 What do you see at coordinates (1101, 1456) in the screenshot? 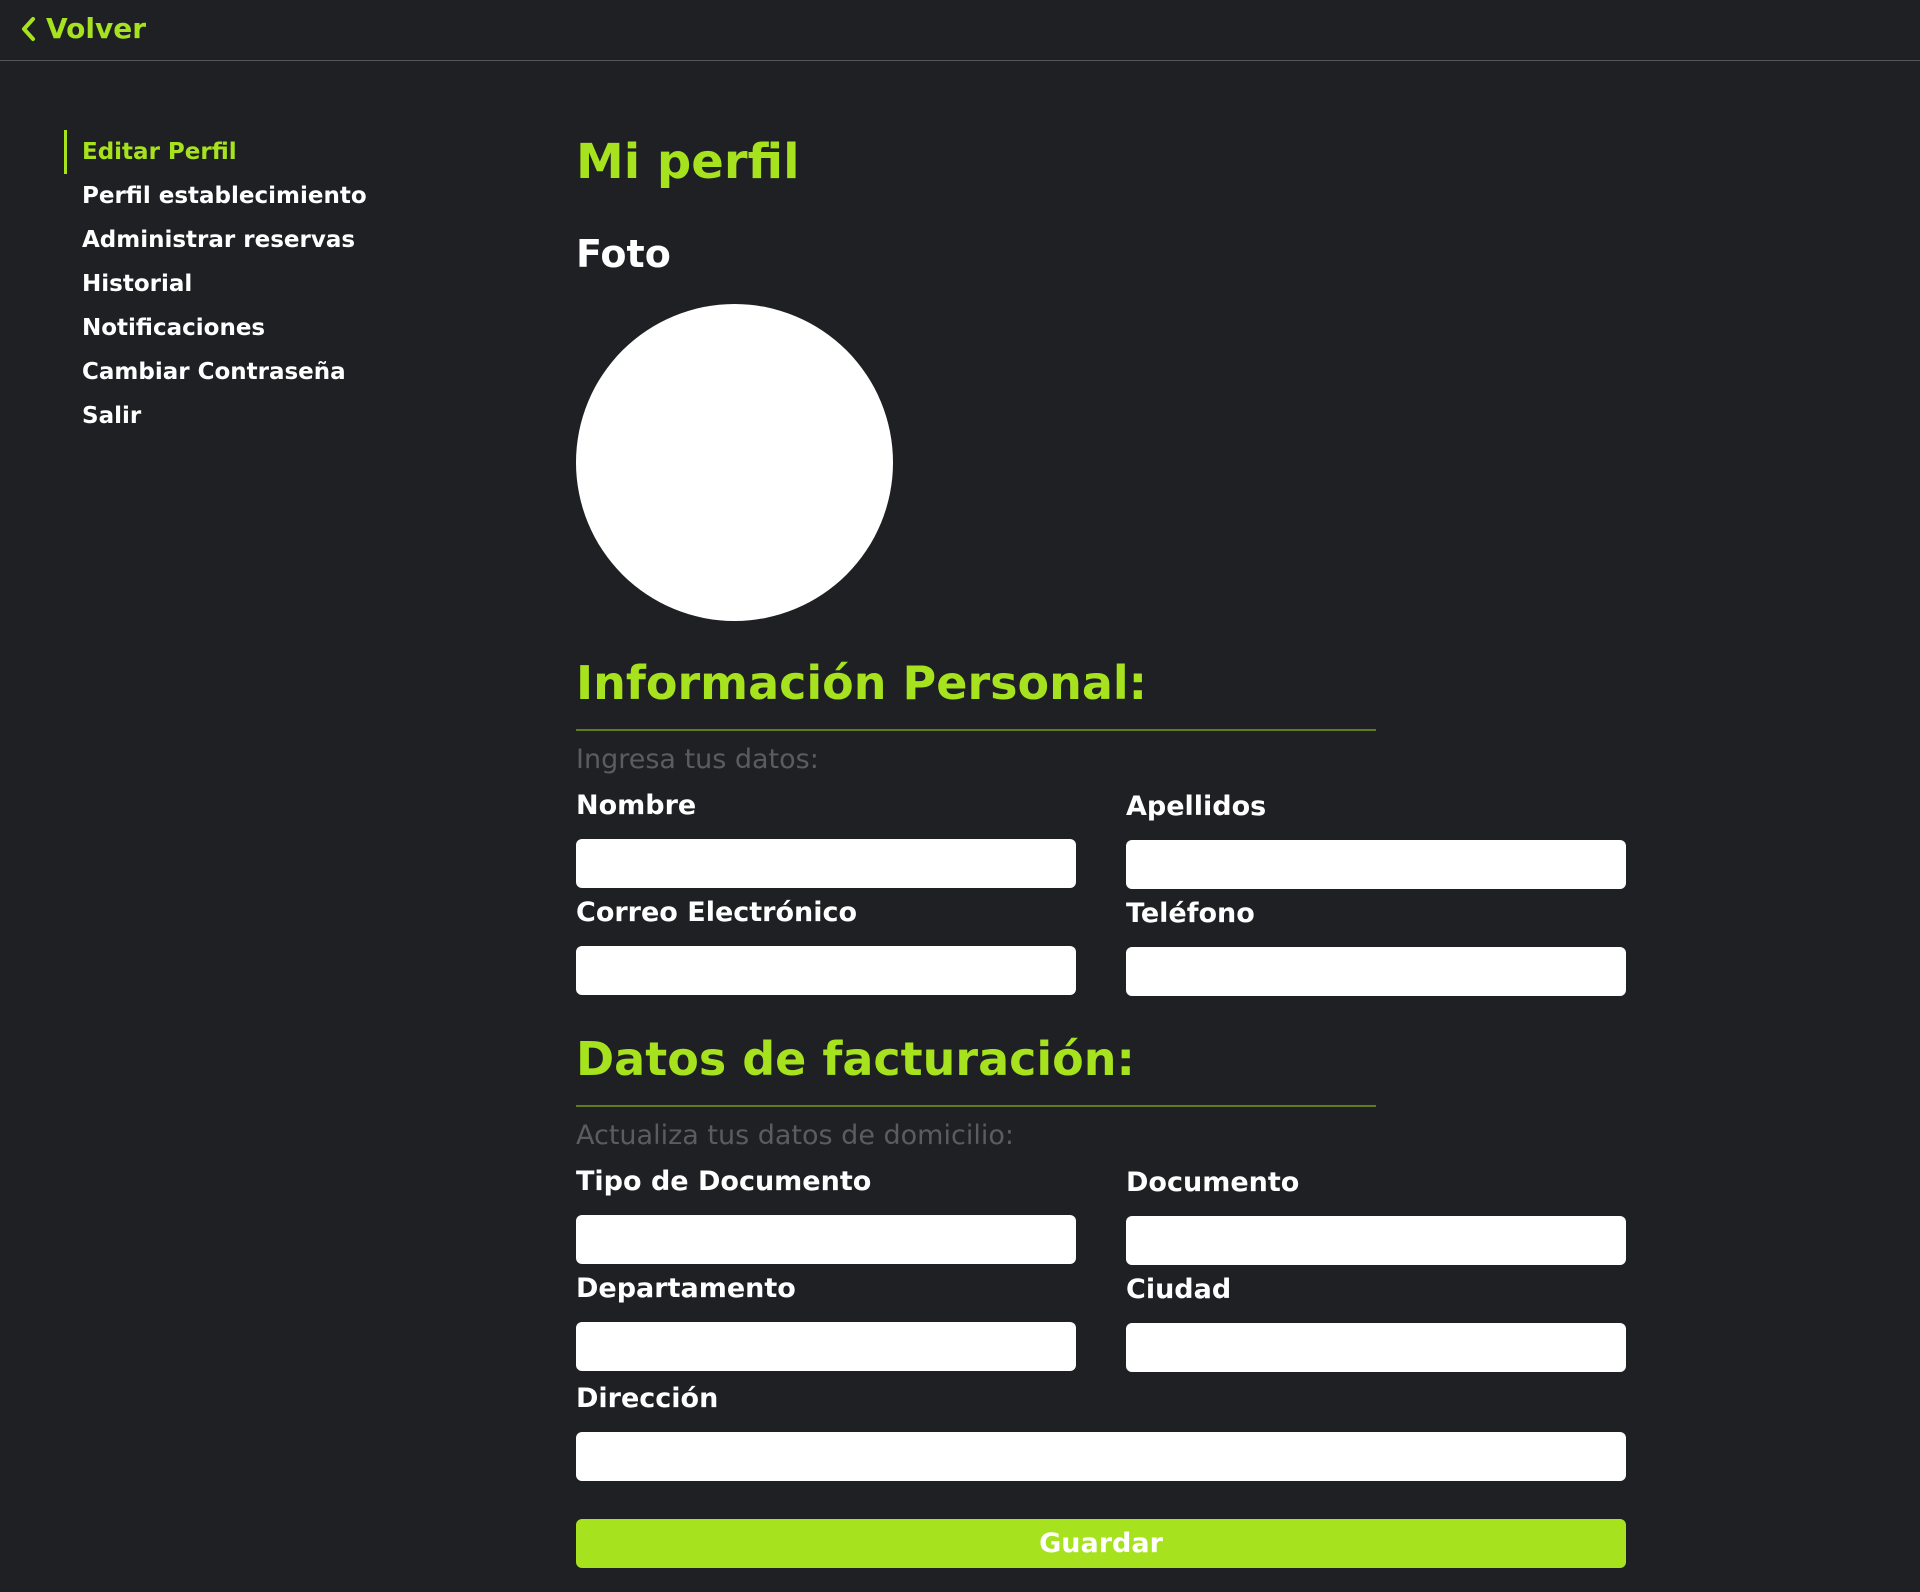
I see `direccion-field` at bounding box center [1101, 1456].